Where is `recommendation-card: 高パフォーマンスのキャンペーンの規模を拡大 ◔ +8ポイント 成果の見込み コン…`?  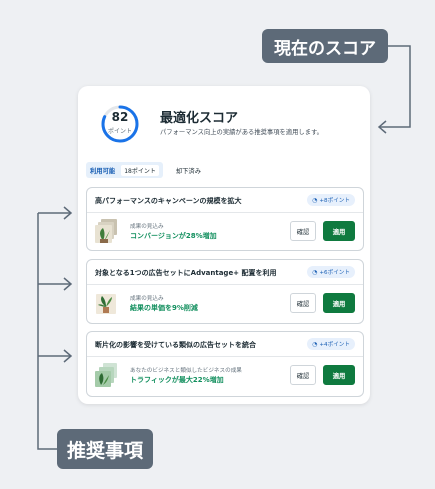
recommendation-card: 高パフォーマンスのキャンペーンの規模を拡大 ◔ +8ポイント 成果の見込み コン… is located at coordinates (225, 219).